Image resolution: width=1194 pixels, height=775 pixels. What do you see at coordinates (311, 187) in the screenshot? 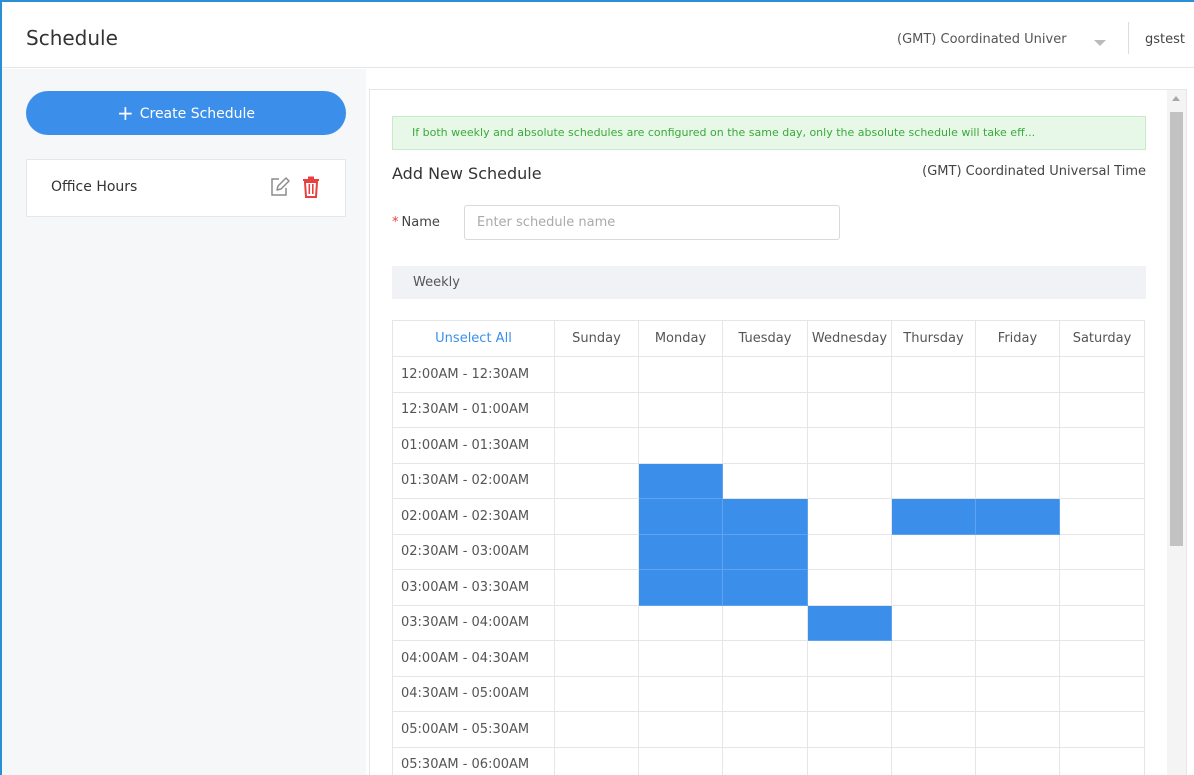
I see `trash-icon` at bounding box center [311, 187].